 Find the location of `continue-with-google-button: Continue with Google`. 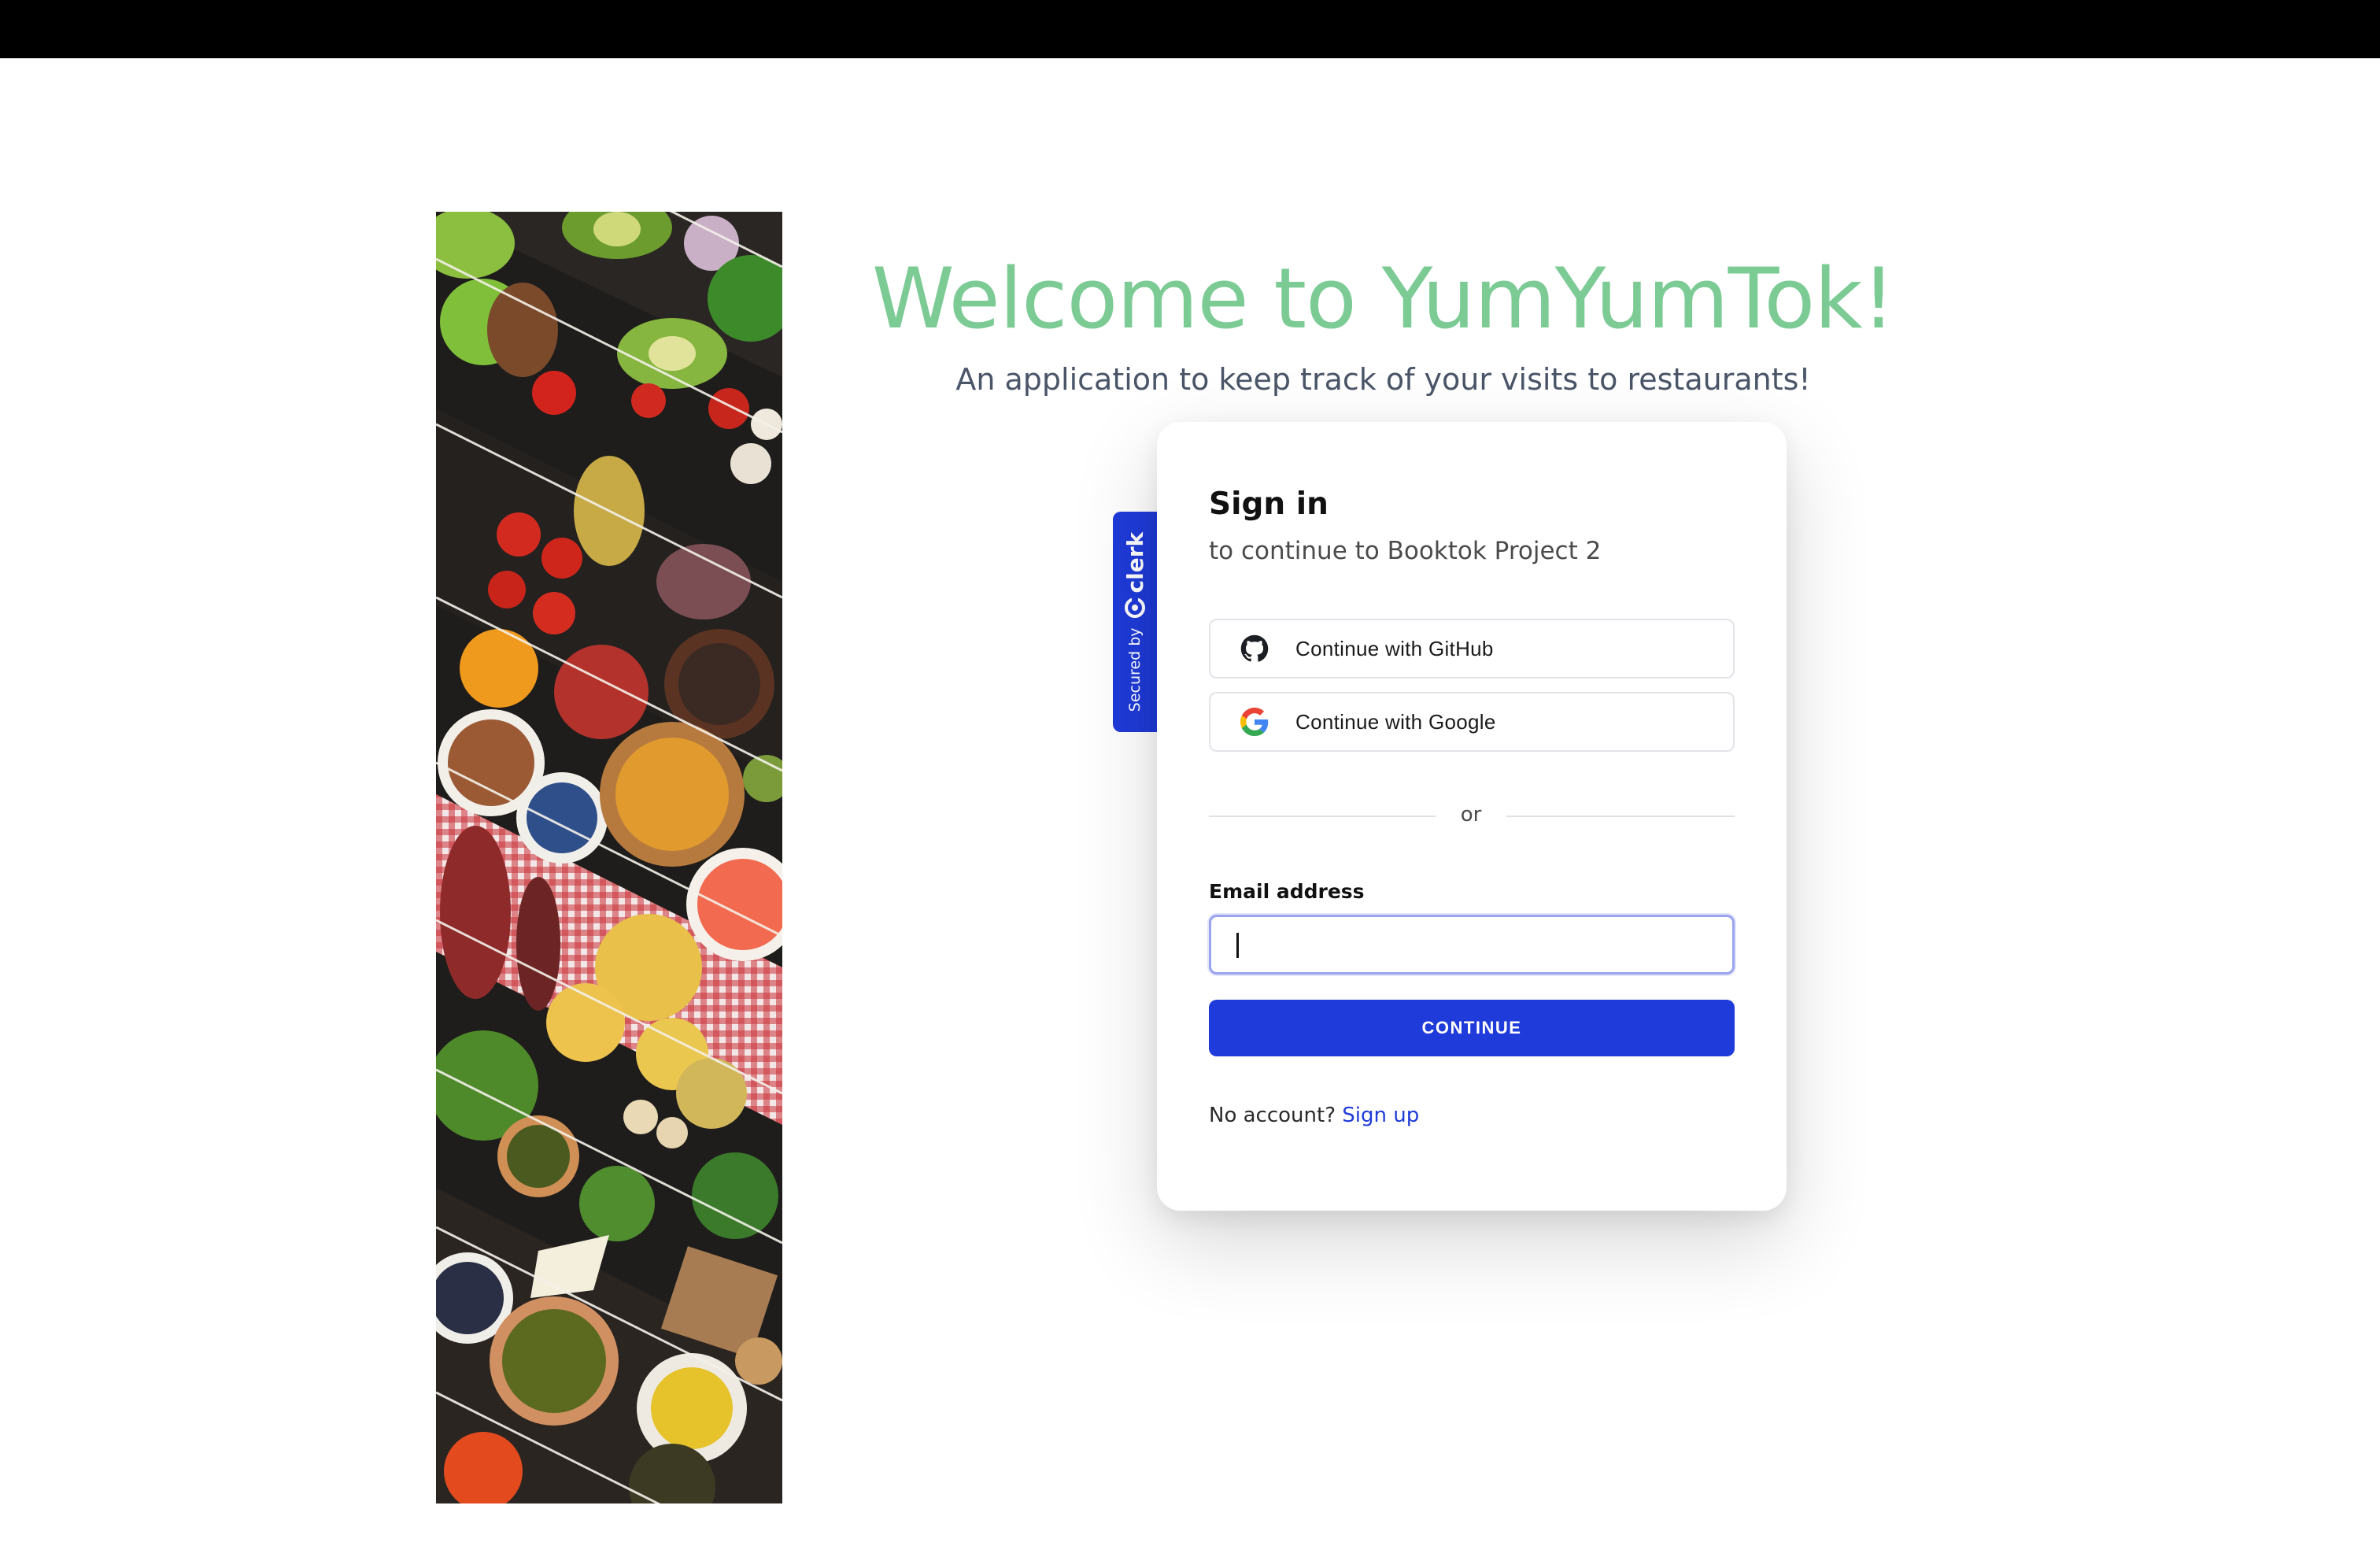

continue-with-google-button: Continue with Google is located at coordinates (1472, 722).